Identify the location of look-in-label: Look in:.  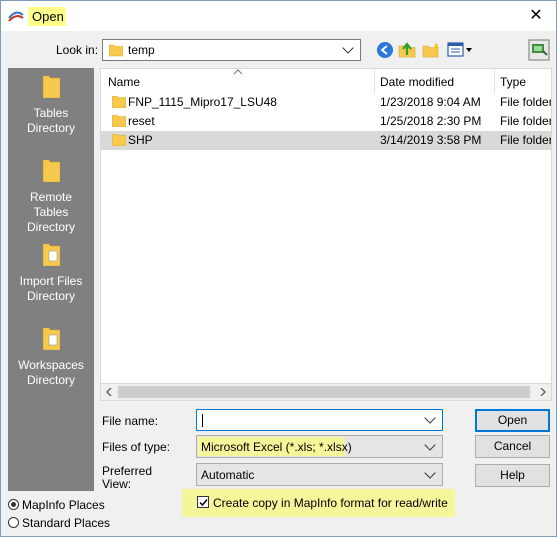
(77, 50).